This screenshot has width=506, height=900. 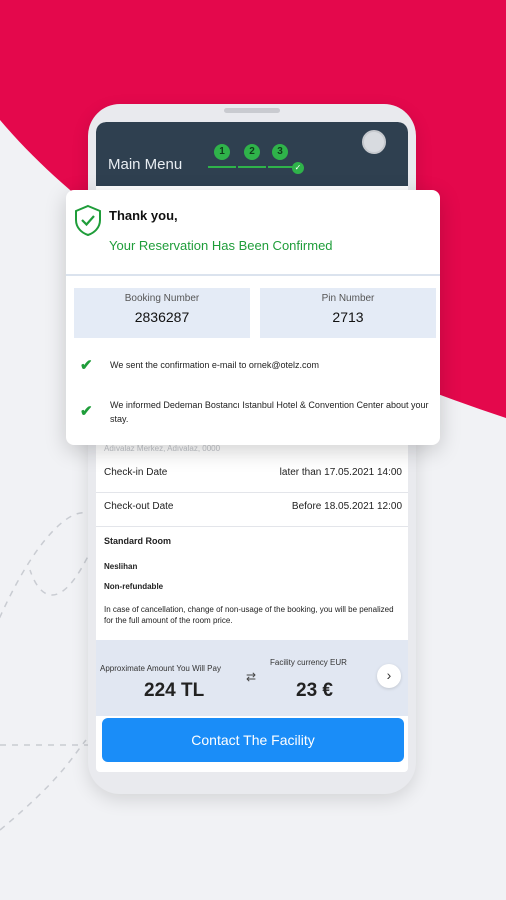 What do you see at coordinates (134, 586) in the screenshot?
I see `refund-policy: Non-refundable` at bounding box center [134, 586].